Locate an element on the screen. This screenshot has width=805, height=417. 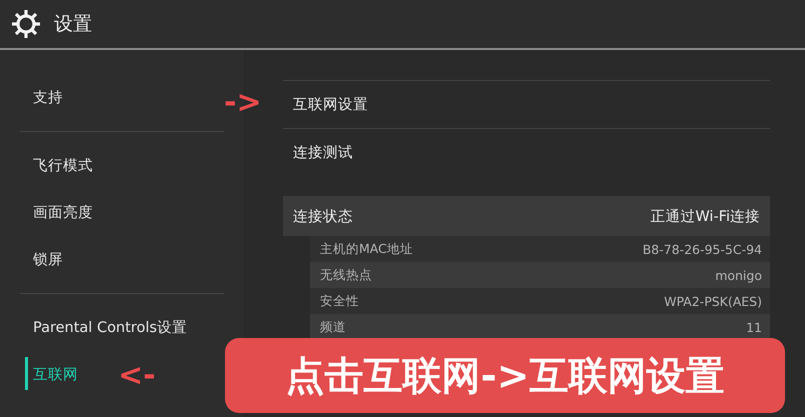
menu-item: 互联网设置 is located at coordinates (526, 104).